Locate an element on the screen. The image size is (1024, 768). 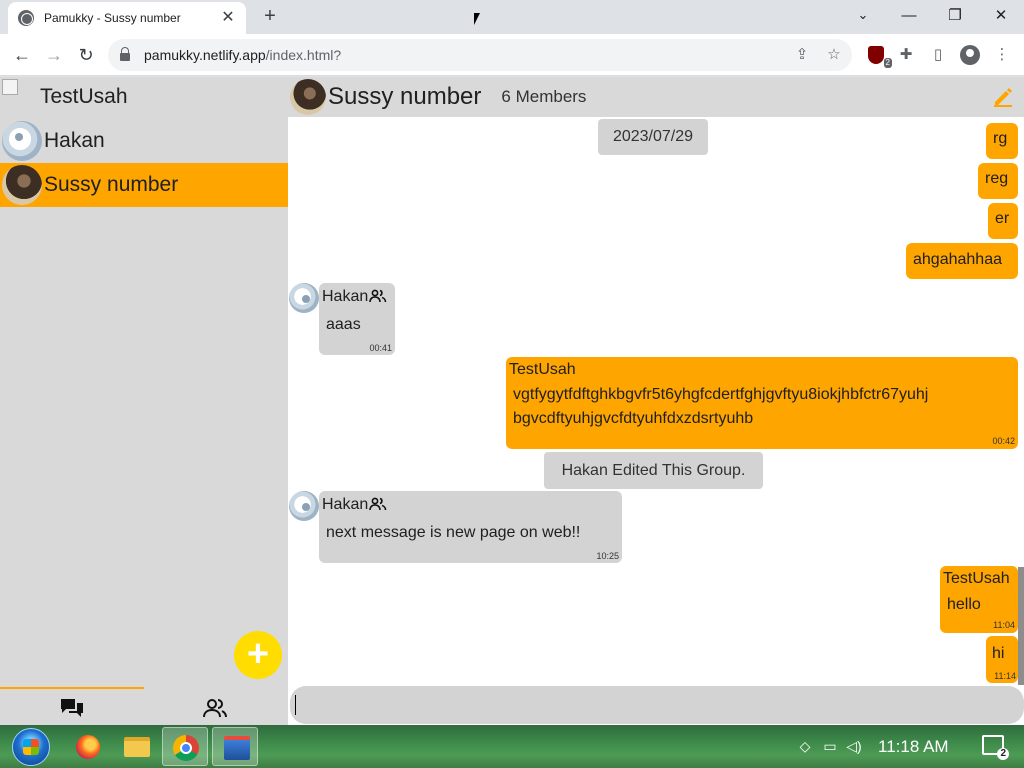
text-caret is located at coordinates (295, 705).